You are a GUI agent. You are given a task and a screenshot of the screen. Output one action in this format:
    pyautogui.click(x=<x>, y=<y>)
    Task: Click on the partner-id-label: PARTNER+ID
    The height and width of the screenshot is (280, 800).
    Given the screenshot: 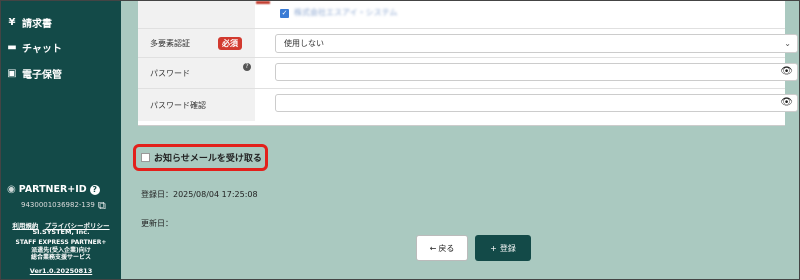 What is the action you would take?
    pyautogui.click(x=52, y=189)
    